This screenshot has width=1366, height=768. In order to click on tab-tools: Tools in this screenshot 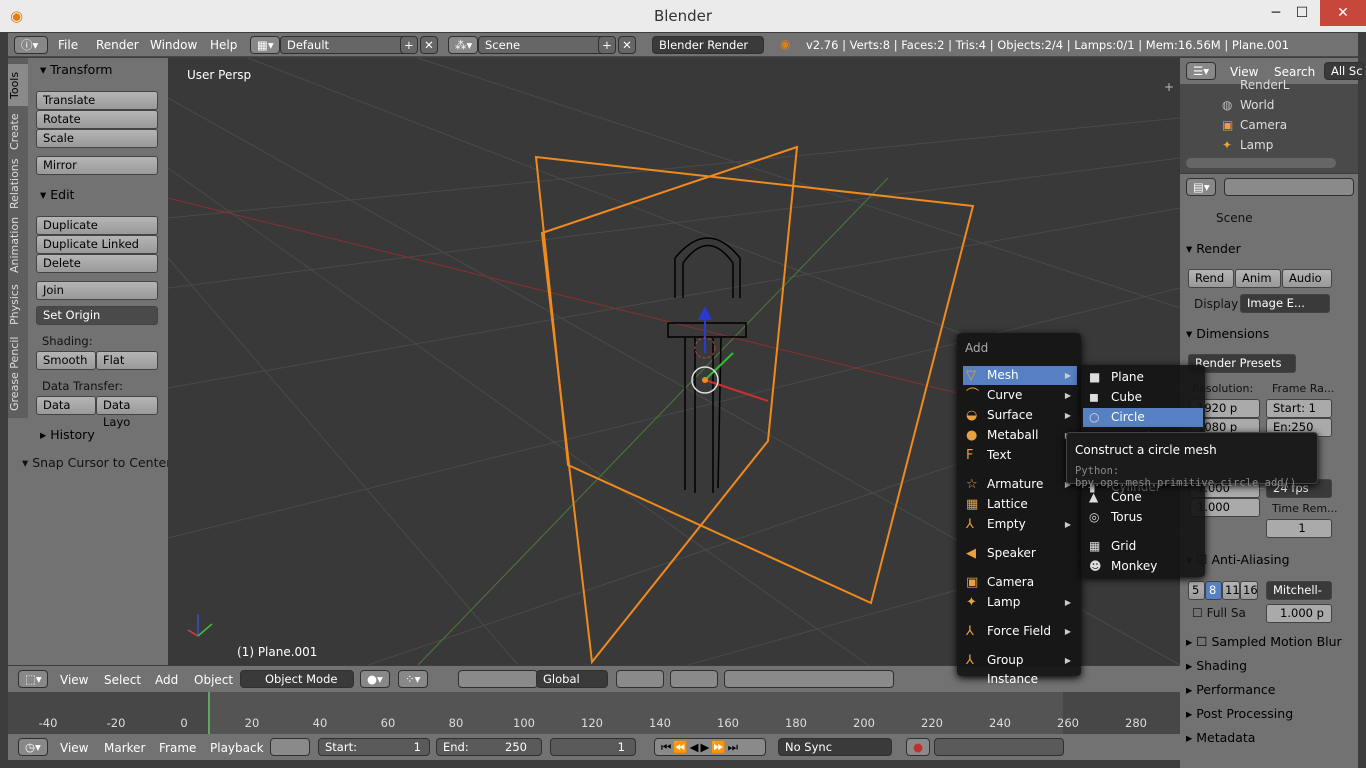, I will do `click(18, 85)`.